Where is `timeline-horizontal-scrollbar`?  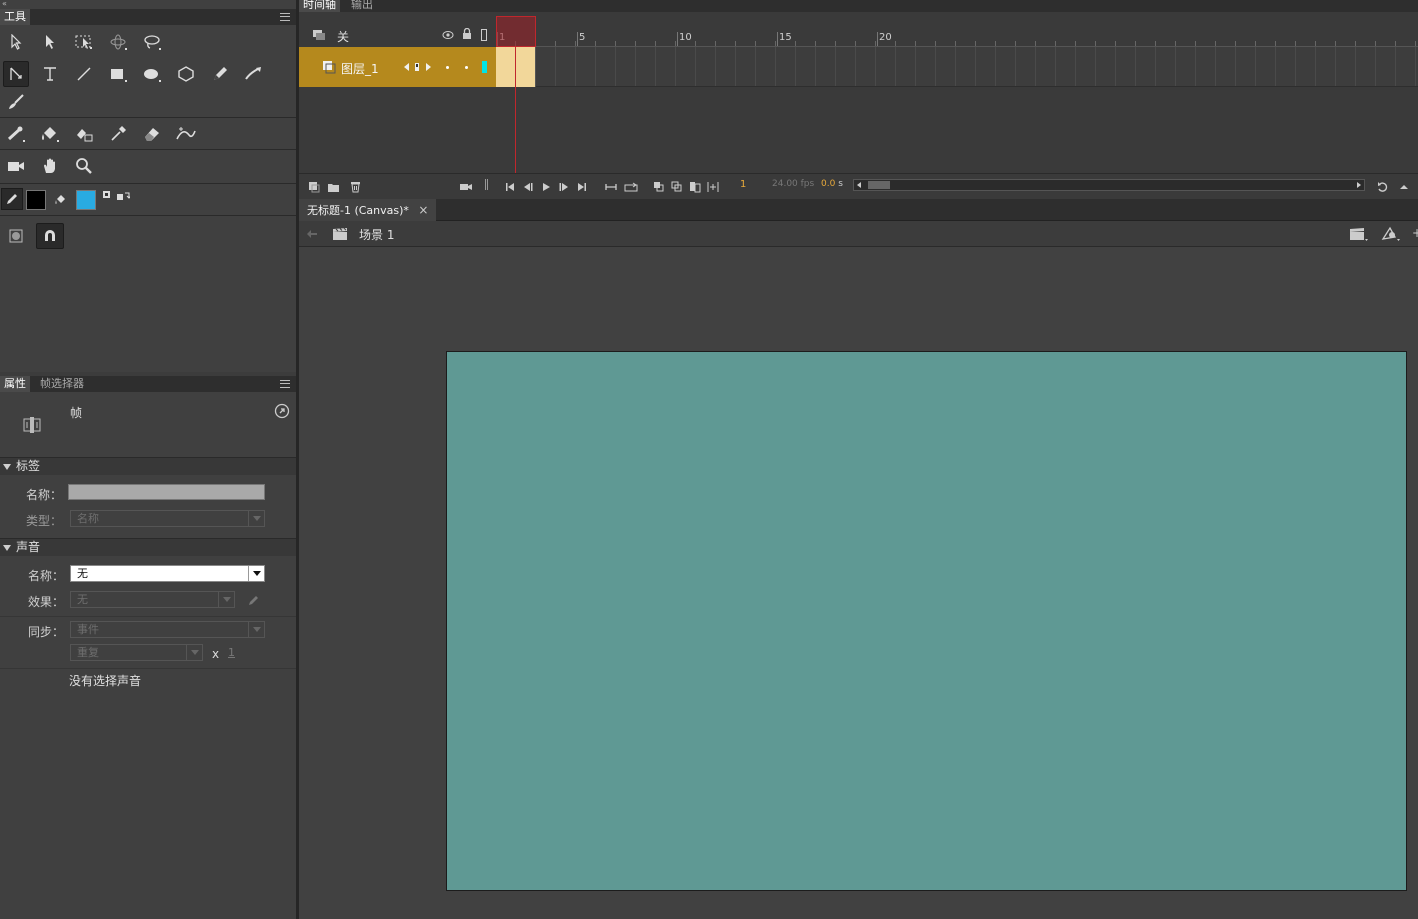
timeline-horizontal-scrollbar is located at coordinates (1109, 185).